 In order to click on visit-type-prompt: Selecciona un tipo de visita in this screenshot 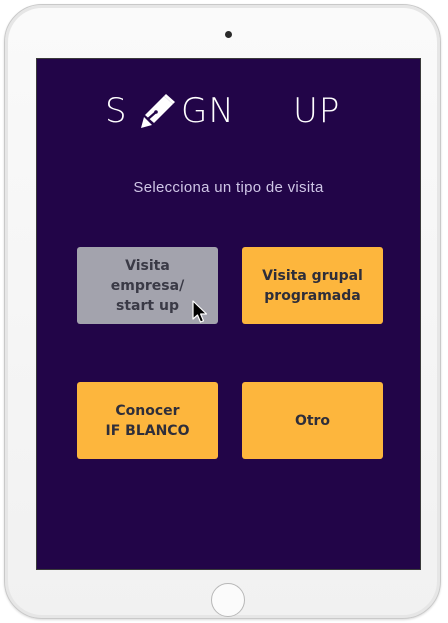, I will do `click(228, 187)`.